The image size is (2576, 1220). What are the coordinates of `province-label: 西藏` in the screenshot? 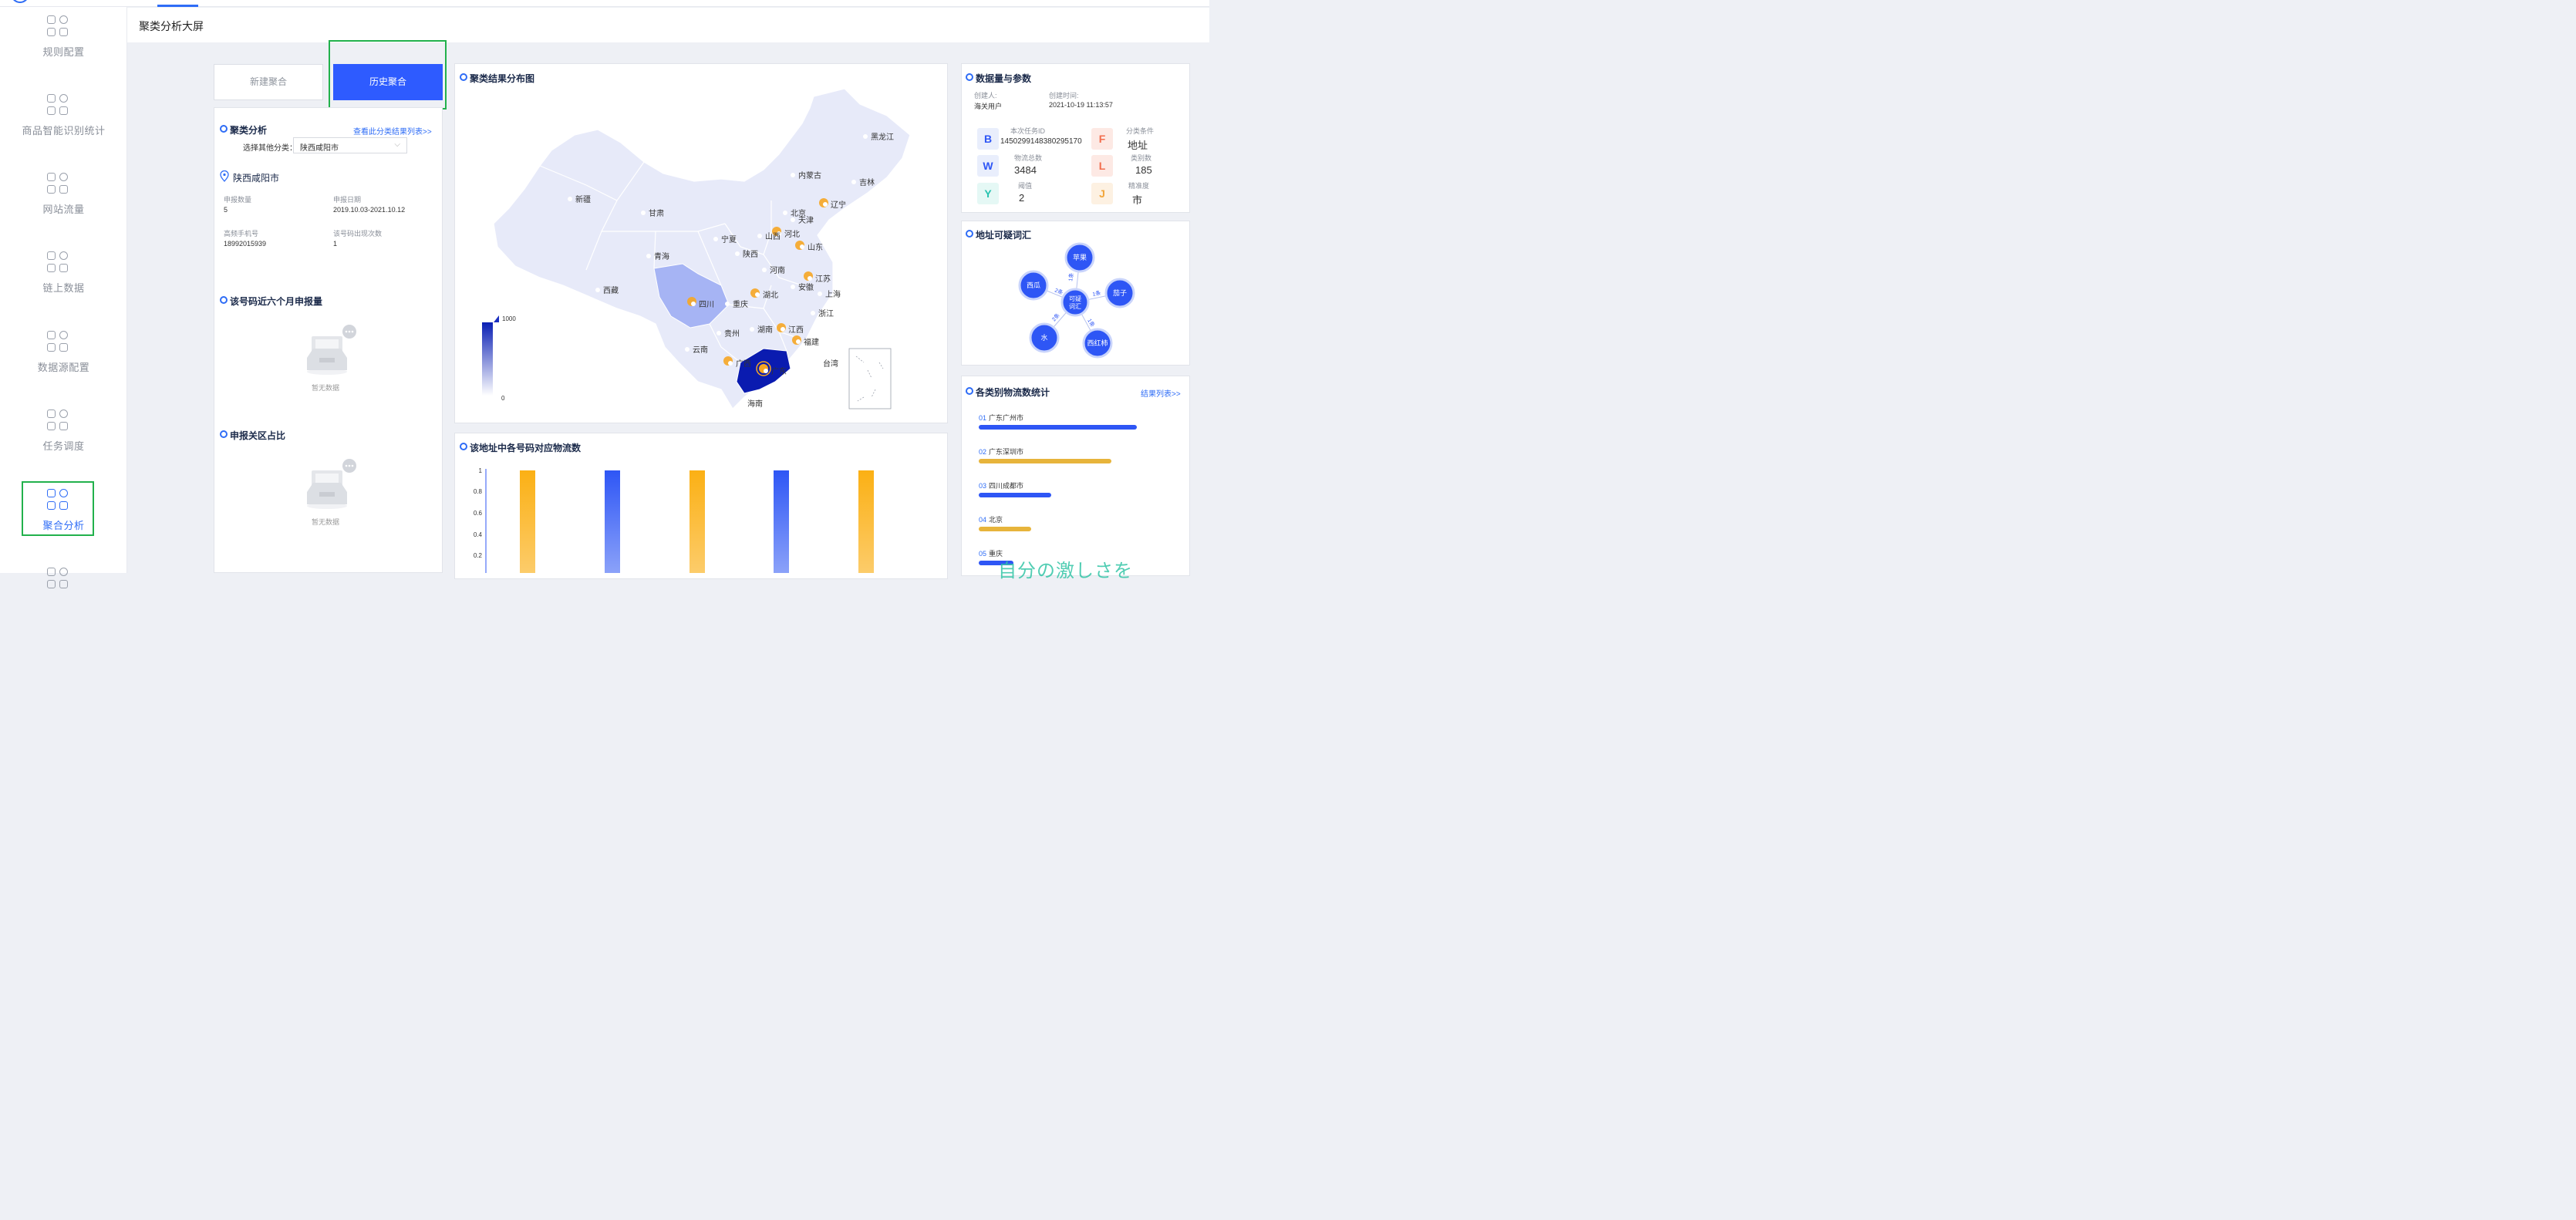 It's located at (607, 289).